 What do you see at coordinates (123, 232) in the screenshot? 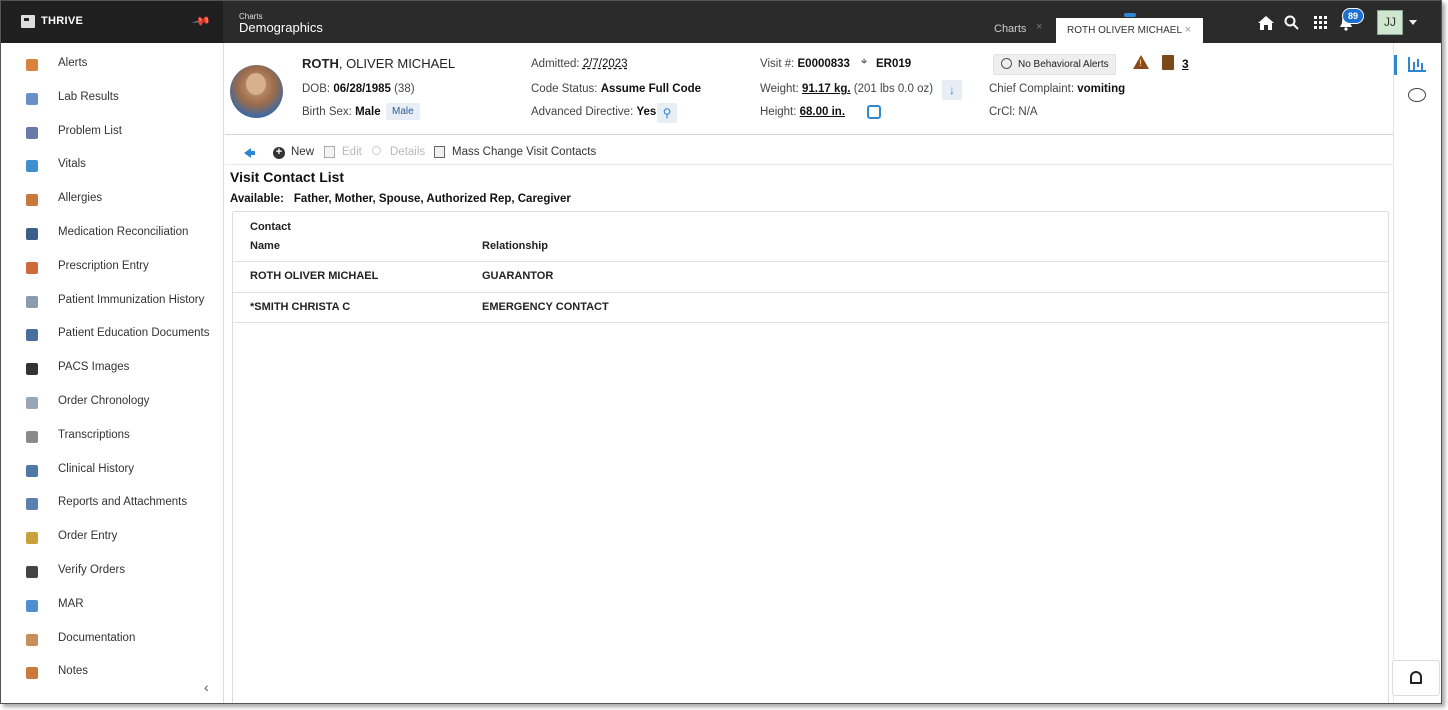
I see `sidebar-item-label: Medication Reconciliation` at bounding box center [123, 232].